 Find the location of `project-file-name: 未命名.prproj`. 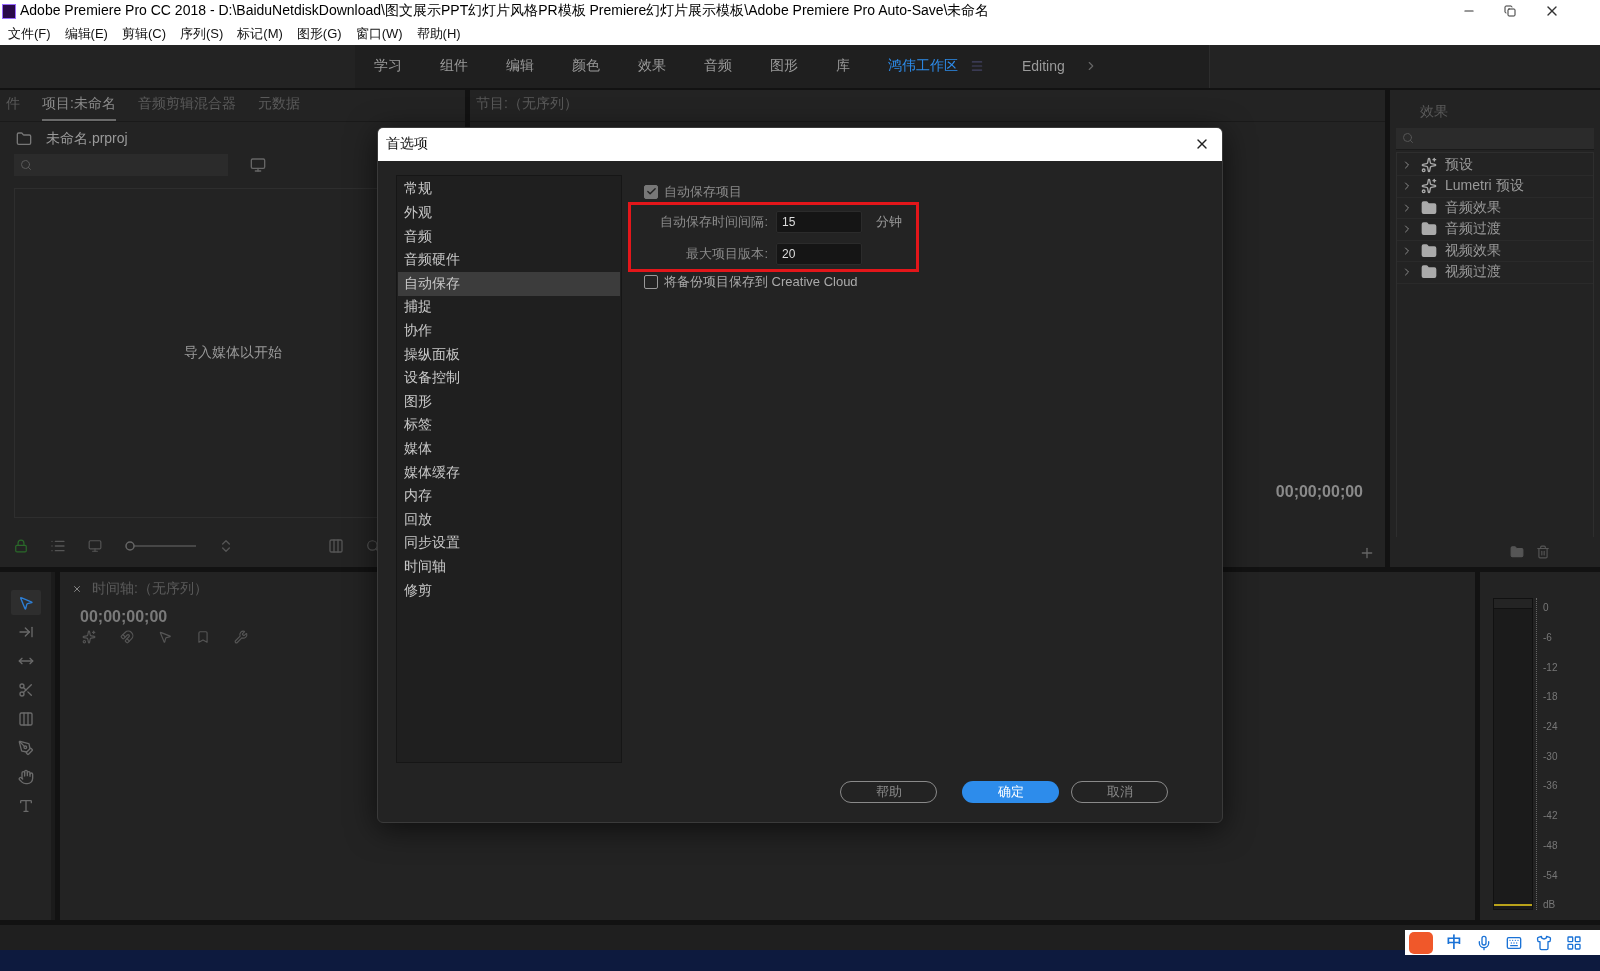

project-file-name: 未命名.prproj is located at coordinates (87, 138).